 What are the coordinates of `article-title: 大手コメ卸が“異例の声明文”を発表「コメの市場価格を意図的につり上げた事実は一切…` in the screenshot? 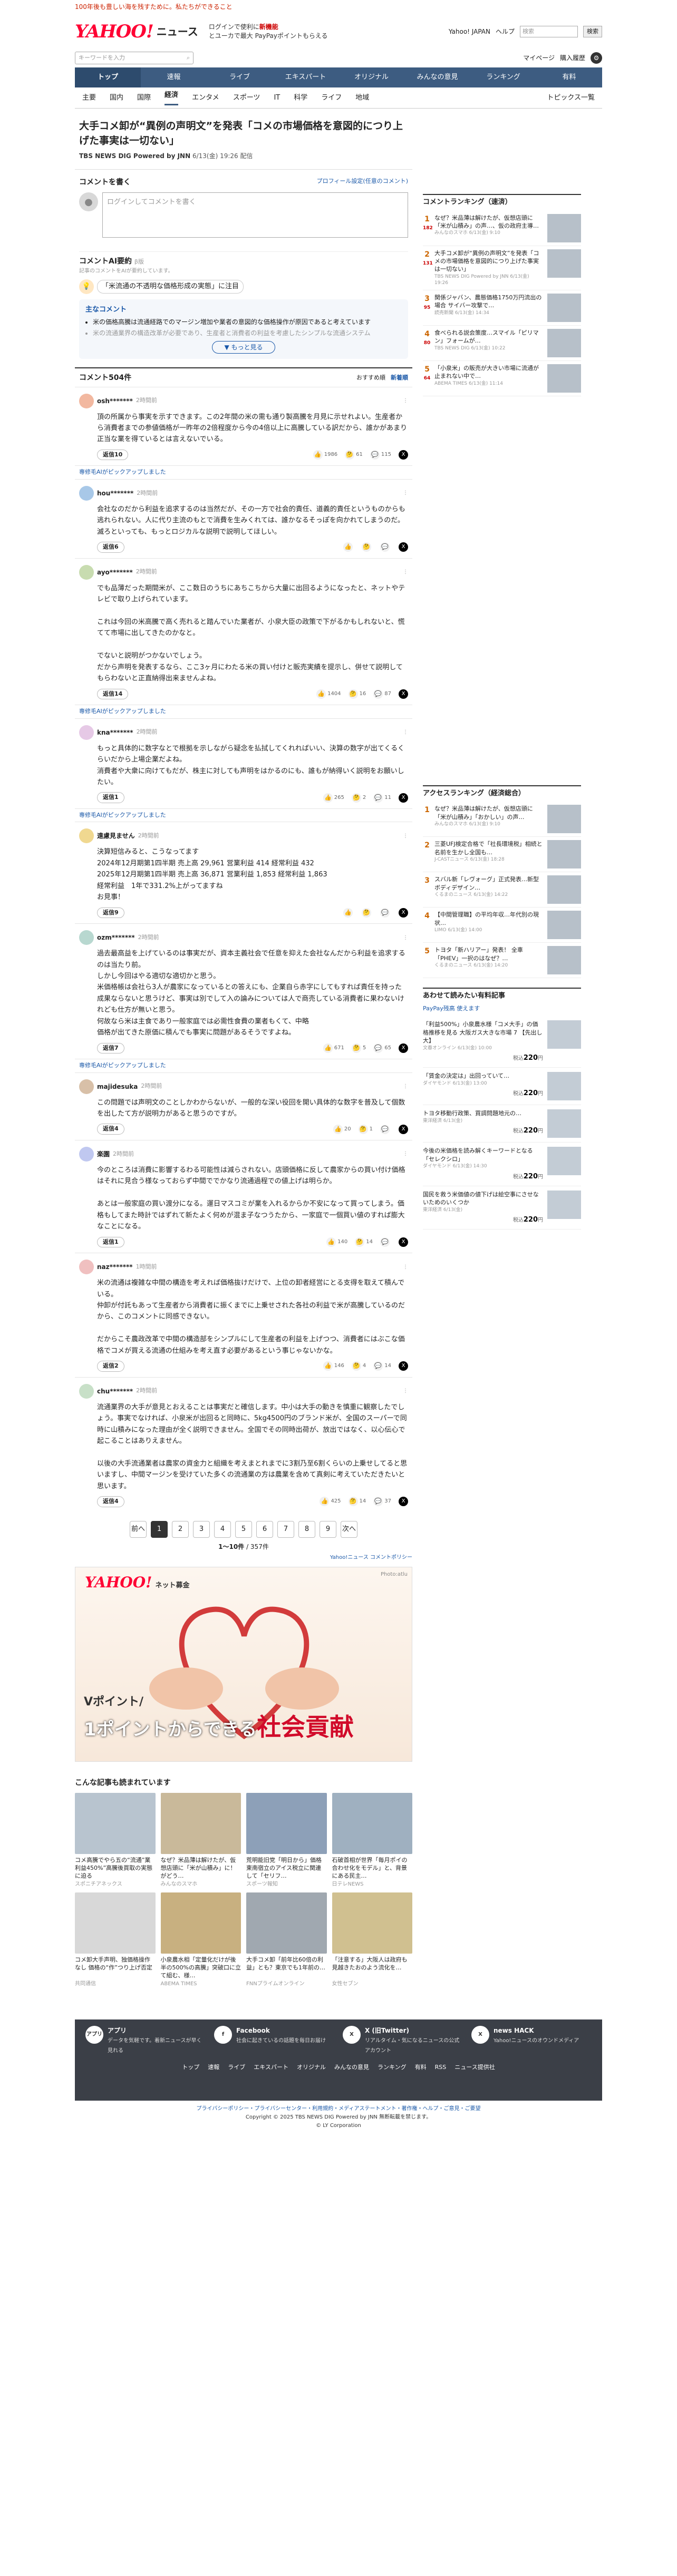 It's located at (244, 133).